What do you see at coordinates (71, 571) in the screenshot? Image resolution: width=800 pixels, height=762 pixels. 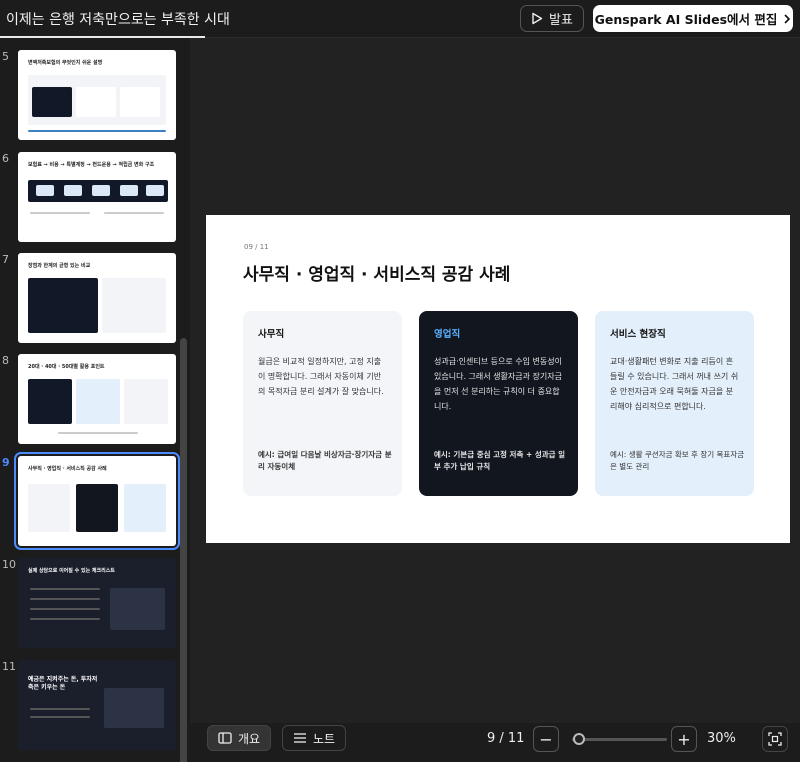 I see `thumbnail-title: 실제 상담으로 이어질 수 있는 체크리스트` at bounding box center [71, 571].